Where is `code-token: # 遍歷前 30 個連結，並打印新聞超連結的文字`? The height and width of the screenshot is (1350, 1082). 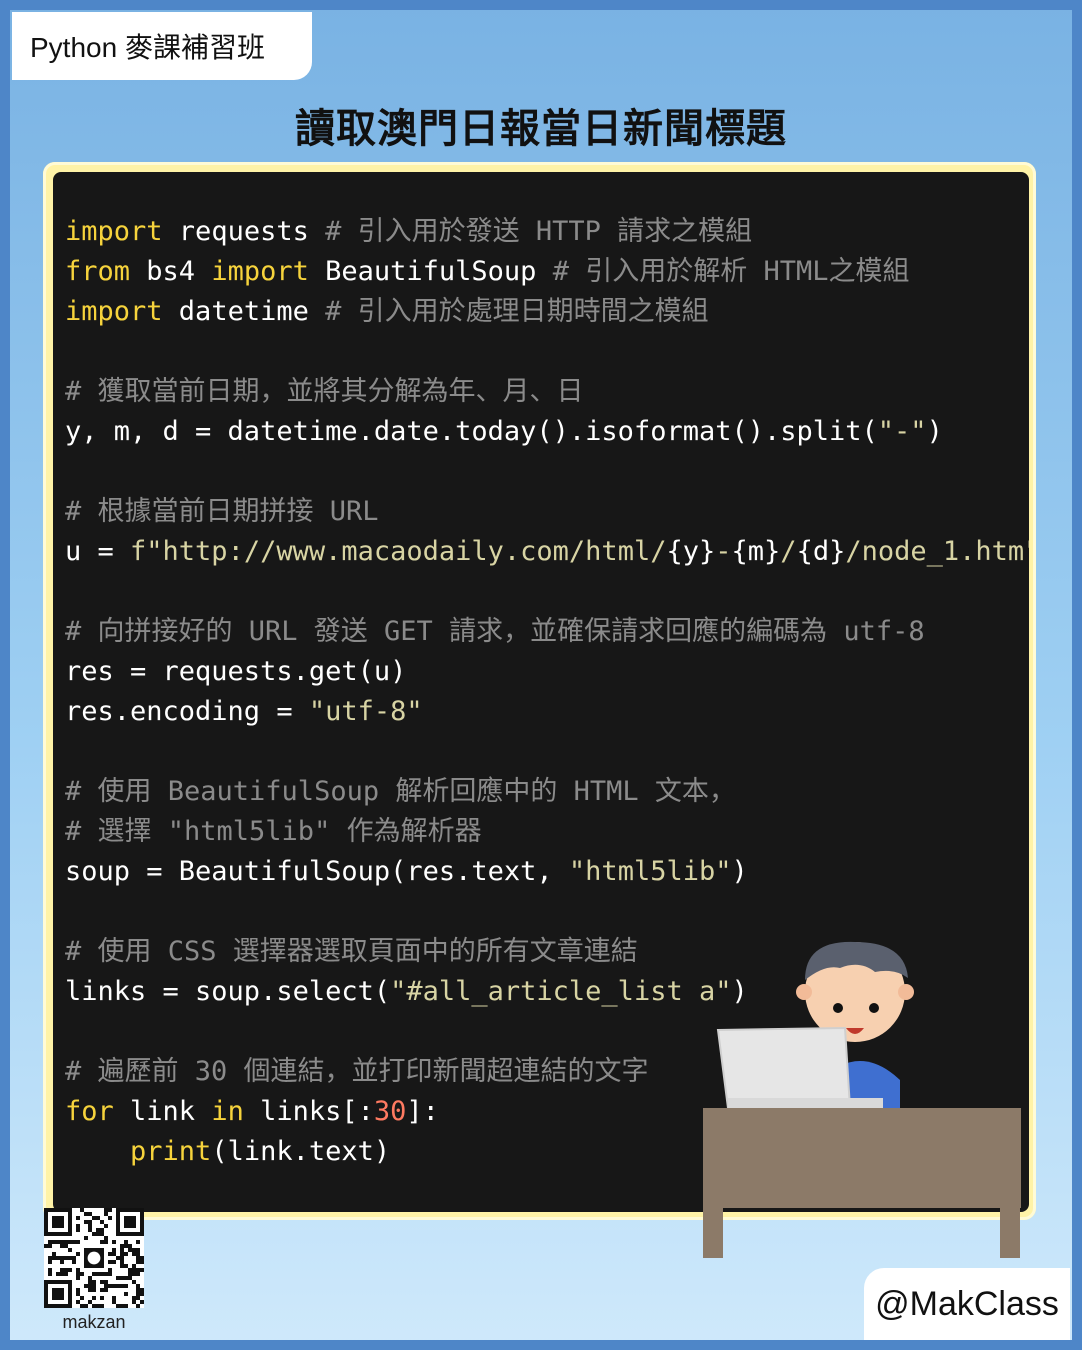 code-token: # 遍歷前 30 個連結，並打印新聞超連結的文字 is located at coordinates (357, 1071).